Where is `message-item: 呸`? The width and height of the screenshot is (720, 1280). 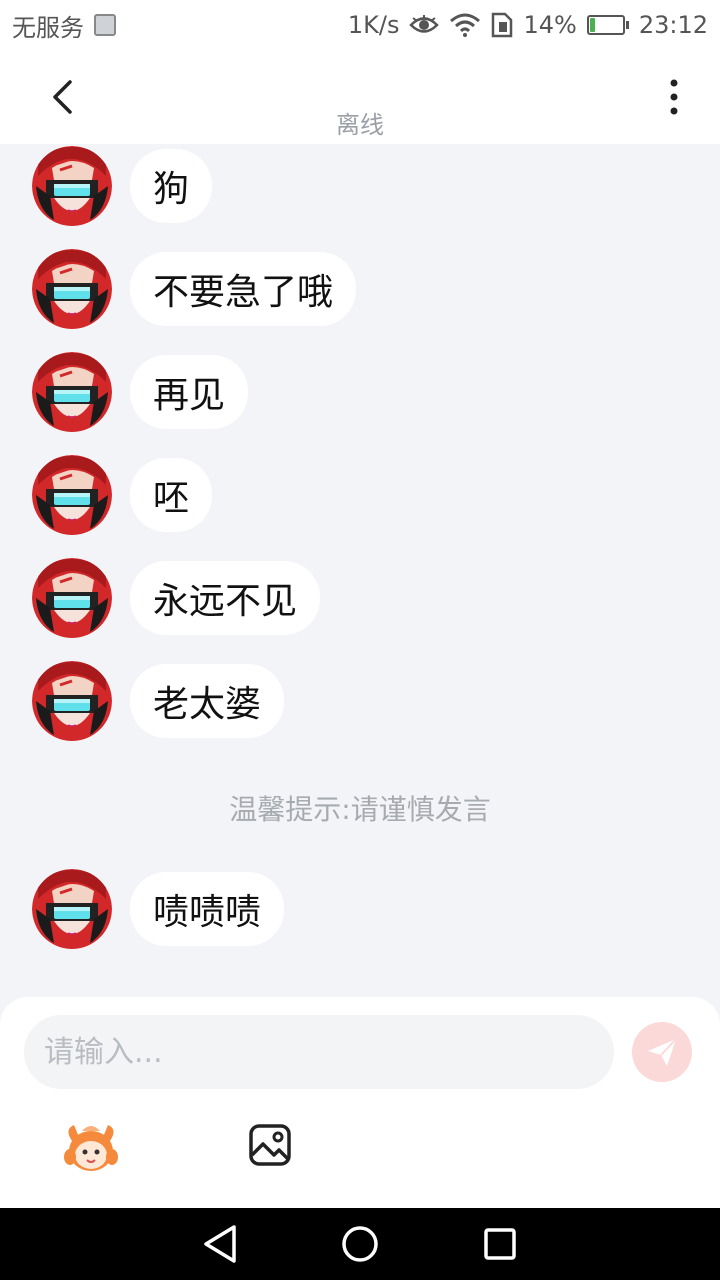
message-item: 呸 is located at coordinates (122, 495).